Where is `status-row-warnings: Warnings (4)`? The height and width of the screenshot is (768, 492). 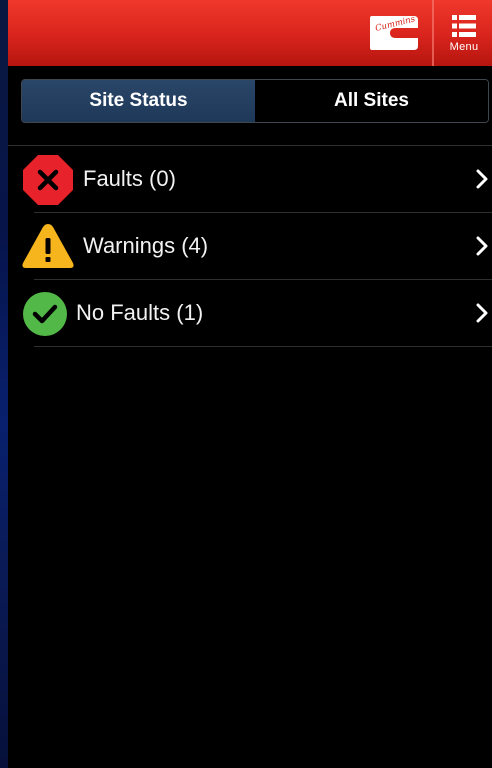 status-row-warnings: Warnings (4) is located at coordinates (250, 246).